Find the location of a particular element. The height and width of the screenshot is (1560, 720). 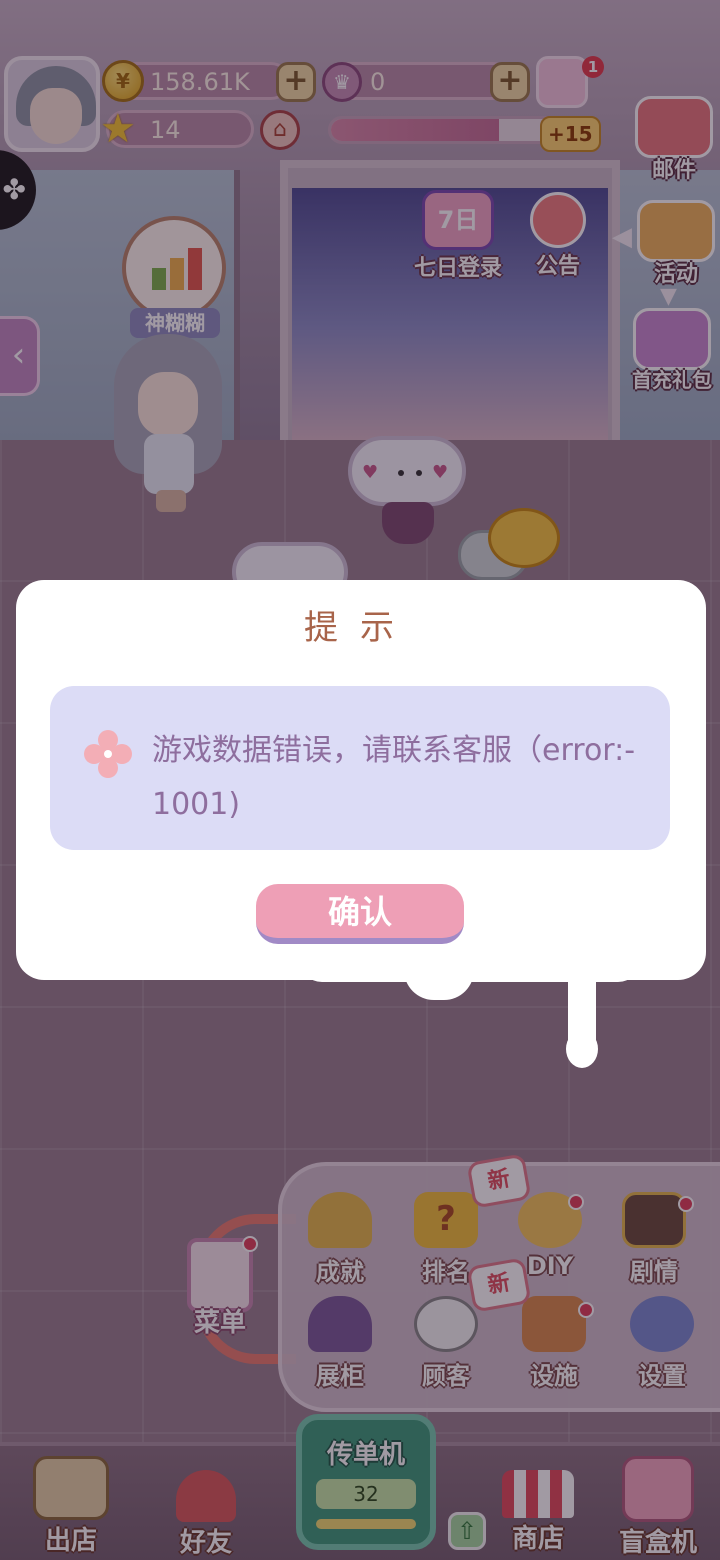

error-message: 游戏数据错误，请联系客服（error:-1001) is located at coordinates (394, 777).